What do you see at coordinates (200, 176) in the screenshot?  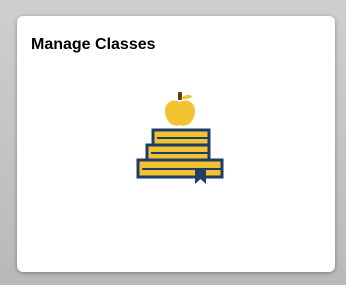 I see `bookmark-icon` at bounding box center [200, 176].